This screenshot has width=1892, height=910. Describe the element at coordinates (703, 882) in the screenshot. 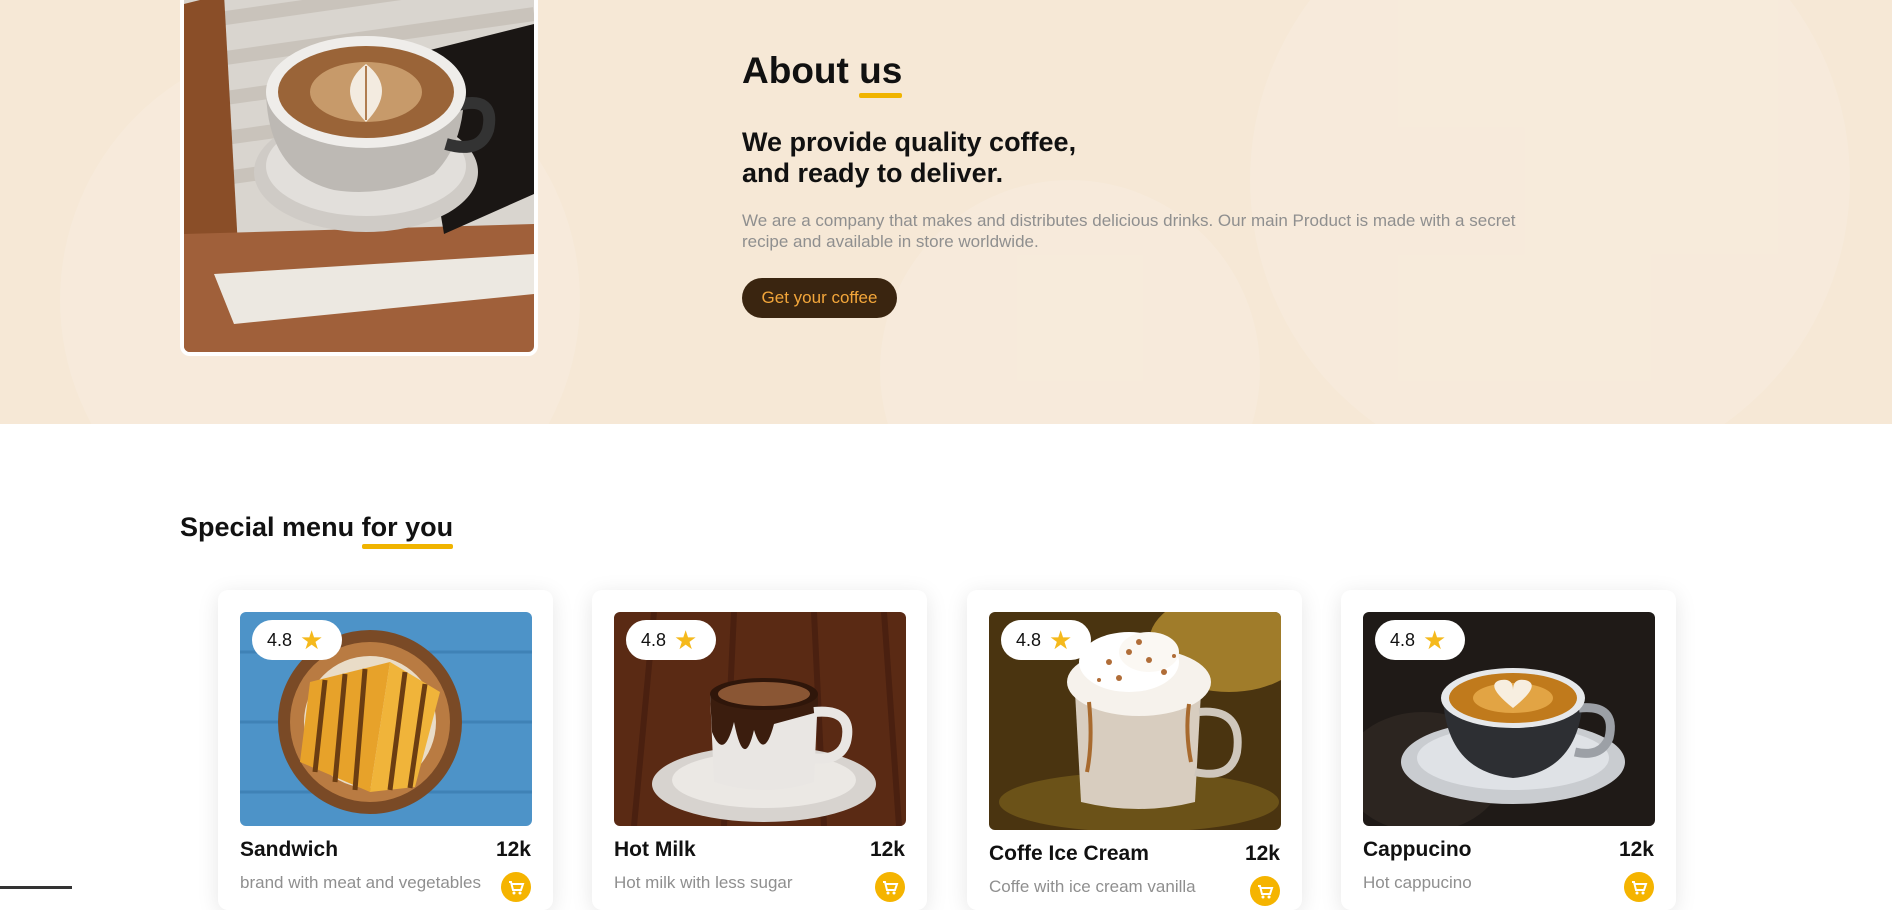

I see `menu-item-description: Hot milk with less sugar` at that location.